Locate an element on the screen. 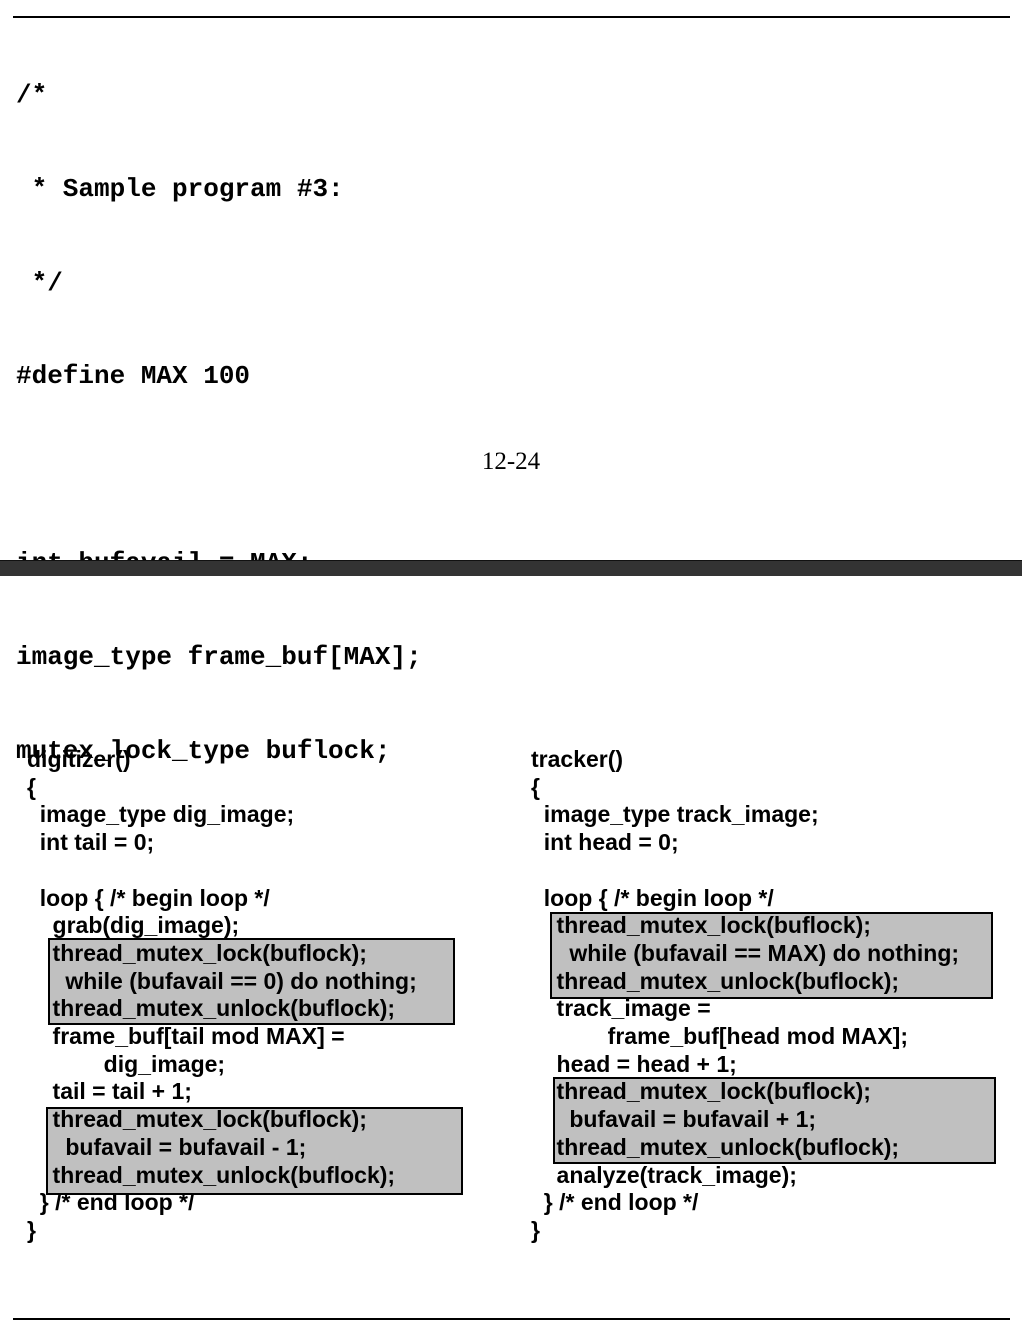  code-line: /* is located at coordinates (32, 95).